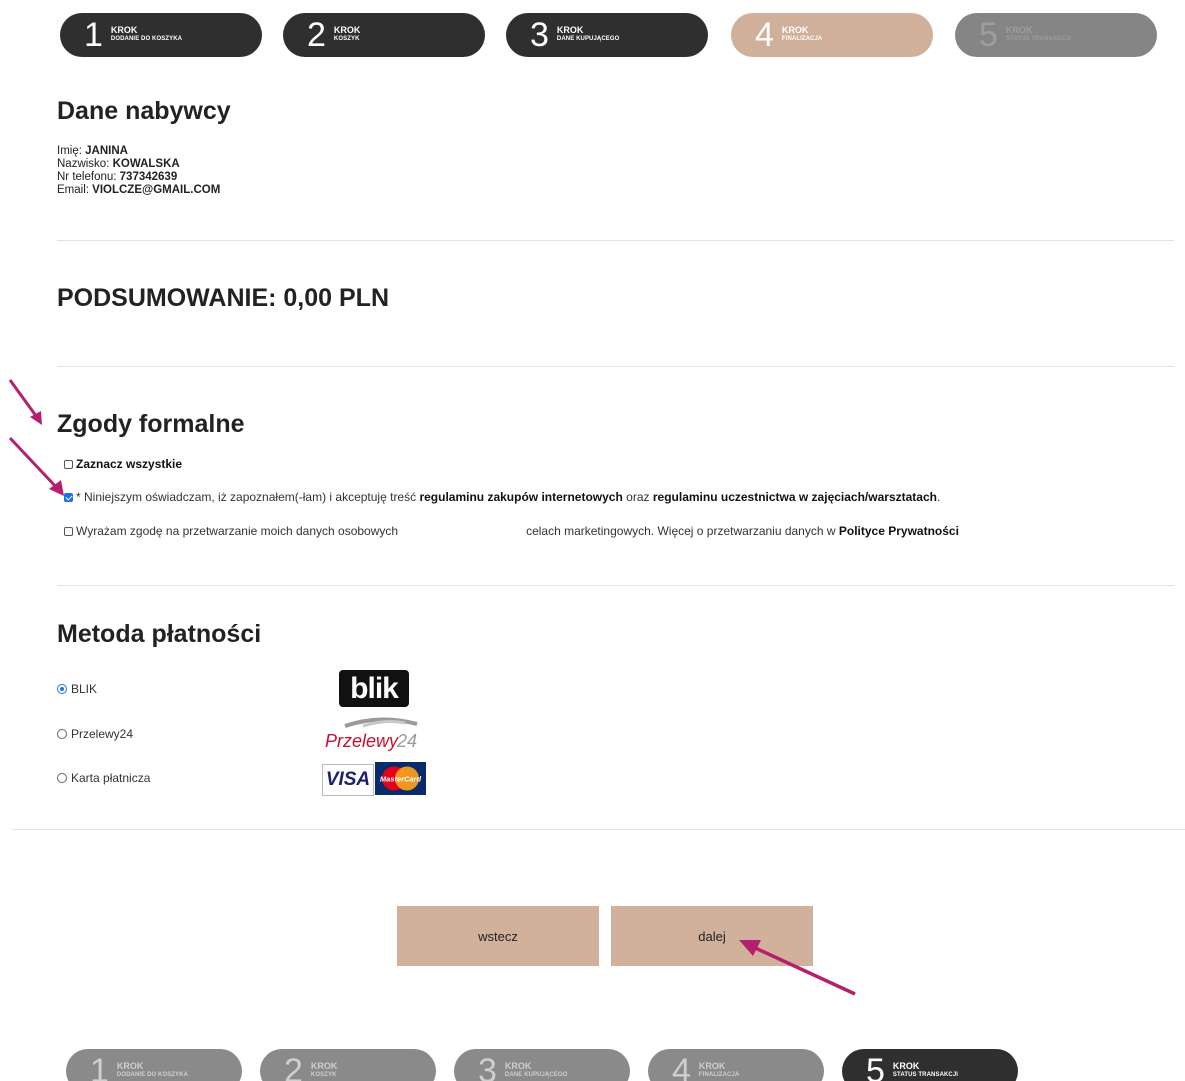 This screenshot has width=1185, height=1081. What do you see at coordinates (151, 424) in the screenshot?
I see `consents-section-title: Zgody formalne` at bounding box center [151, 424].